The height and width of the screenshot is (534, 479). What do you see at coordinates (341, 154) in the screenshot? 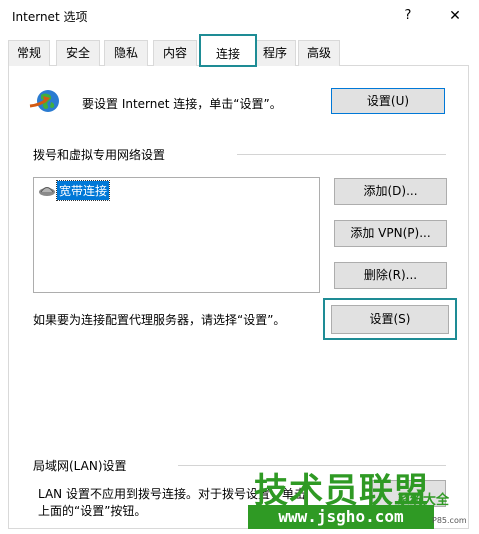
I see `group-divider` at bounding box center [341, 154].